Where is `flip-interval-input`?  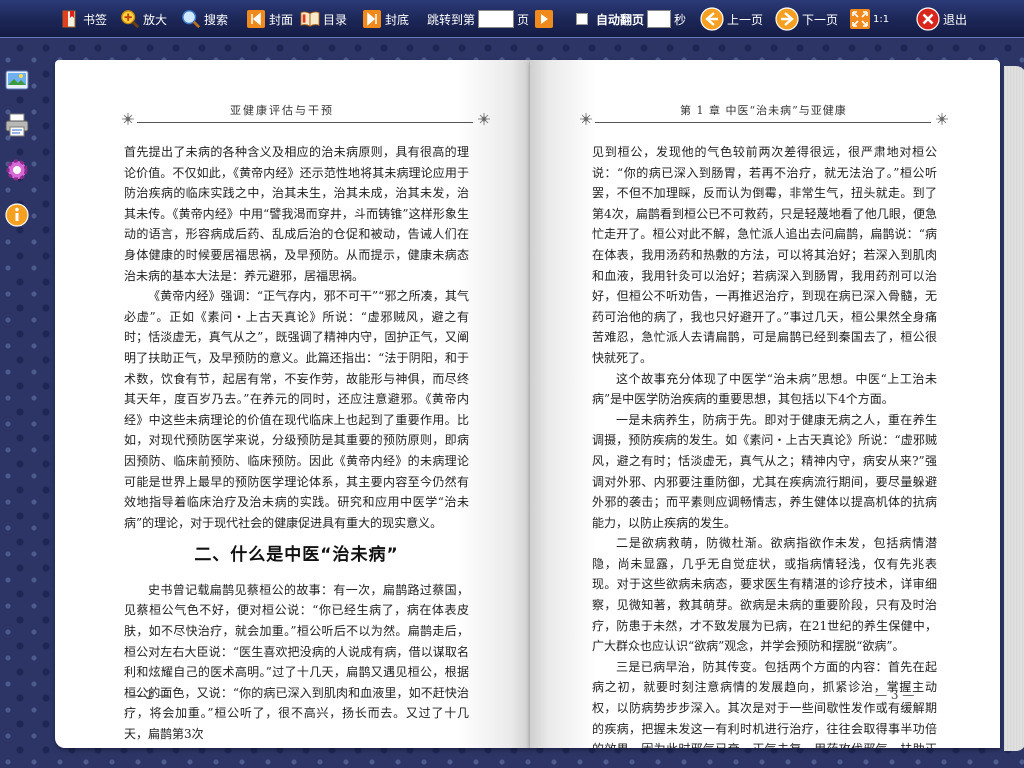 flip-interval-input is located at coordinates (659, 19).